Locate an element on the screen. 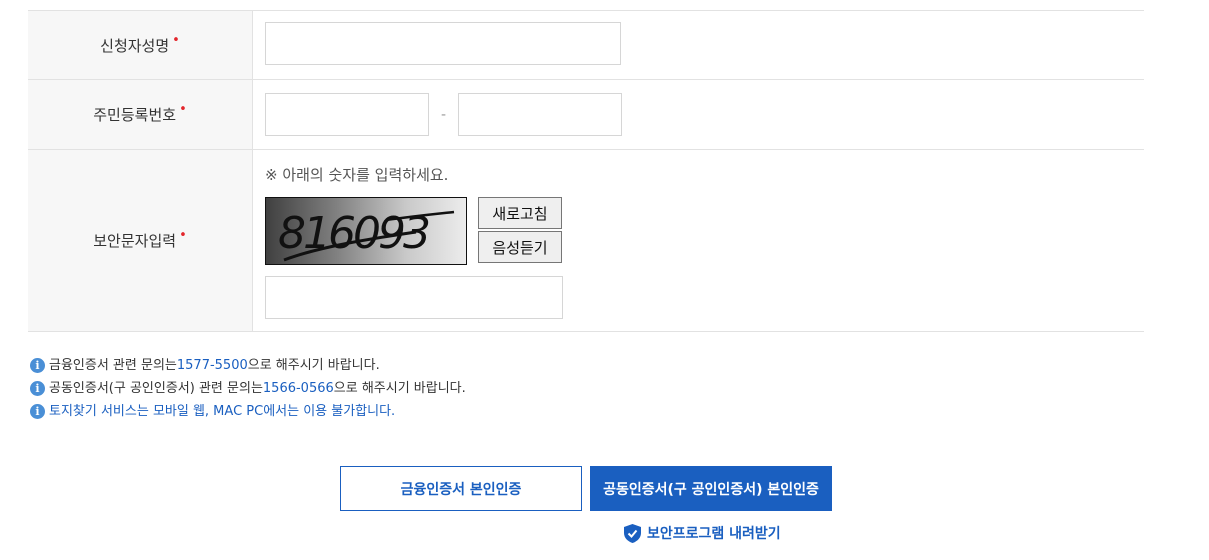  notice-phone: 1566-0566 is located at coordinates (298, 388).